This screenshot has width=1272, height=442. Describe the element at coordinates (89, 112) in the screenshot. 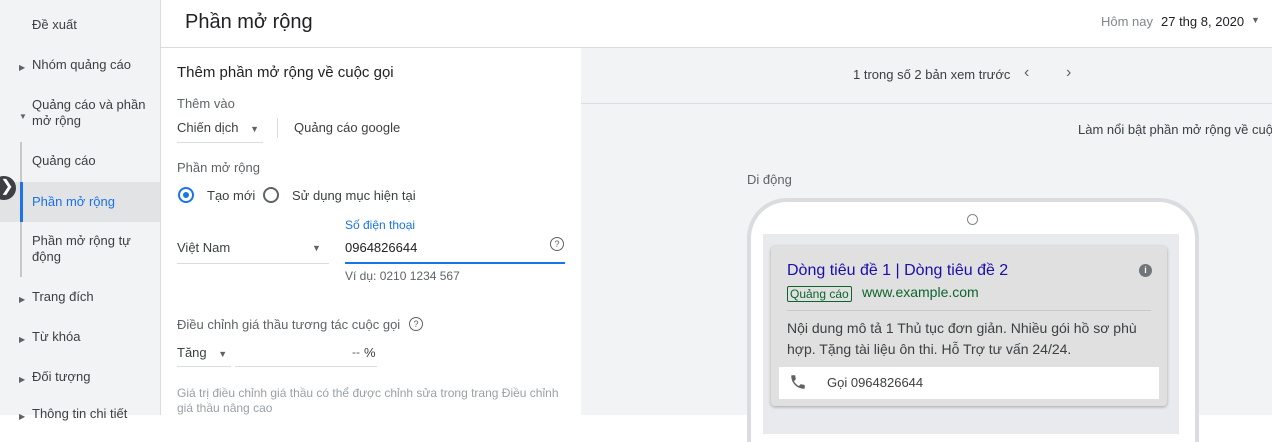

I see `sidebar-item-label: Quảng cáo và phần mở rộng` at that location.